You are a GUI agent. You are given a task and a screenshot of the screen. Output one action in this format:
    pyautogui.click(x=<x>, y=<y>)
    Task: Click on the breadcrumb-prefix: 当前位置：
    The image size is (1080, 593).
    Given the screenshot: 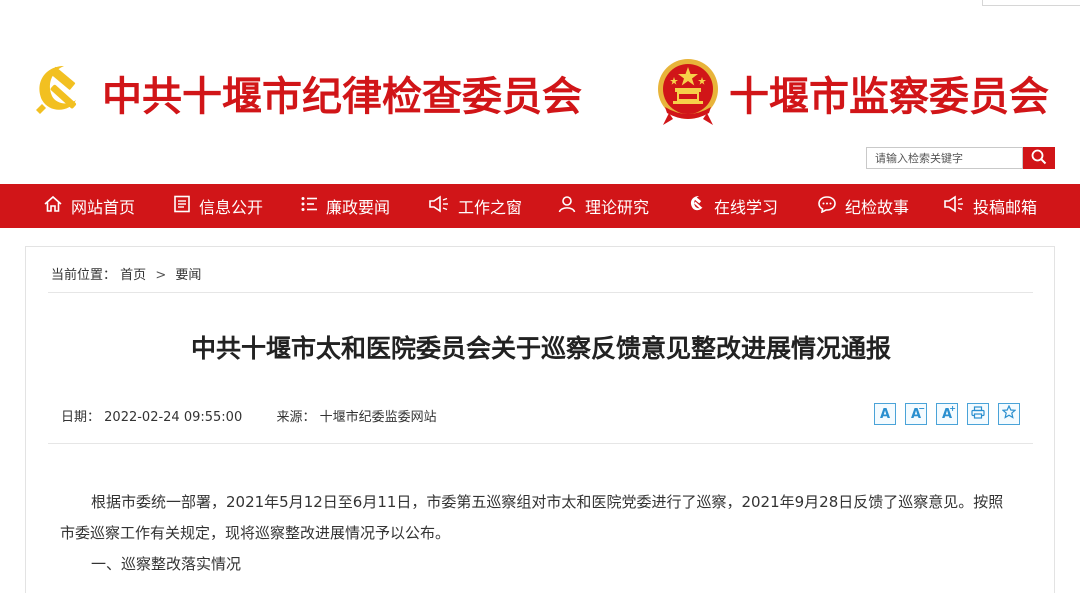 What is the action you would take?
    pyautogui.click(x=84, y=275)
    